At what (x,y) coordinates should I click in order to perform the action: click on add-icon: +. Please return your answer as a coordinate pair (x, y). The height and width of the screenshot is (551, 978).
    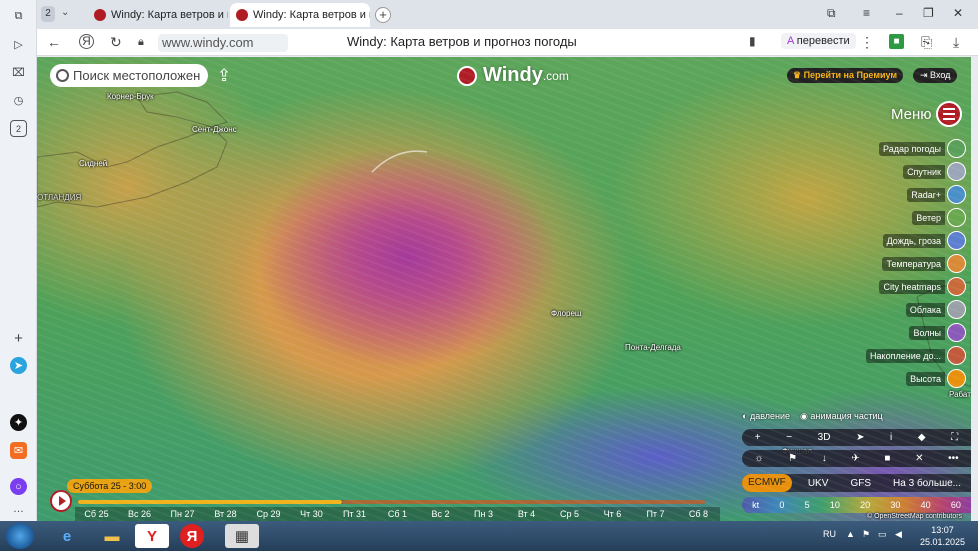
    Looking at the image, I should click on (18, 338).